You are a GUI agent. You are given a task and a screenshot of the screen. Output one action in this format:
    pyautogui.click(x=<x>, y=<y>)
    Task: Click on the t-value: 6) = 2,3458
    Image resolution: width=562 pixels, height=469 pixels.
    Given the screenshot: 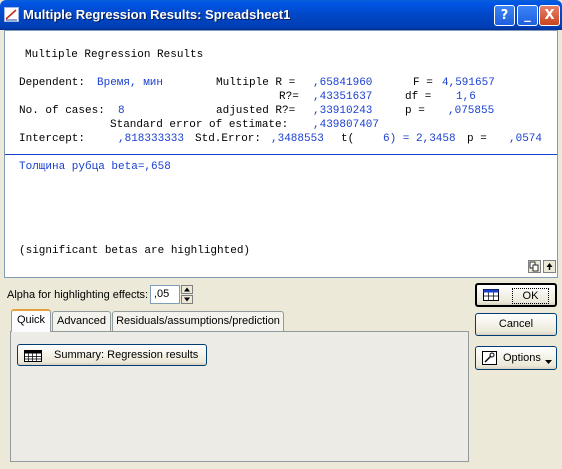 What is the action you would take?
    pyautogui.click(x=419, y=139)
    